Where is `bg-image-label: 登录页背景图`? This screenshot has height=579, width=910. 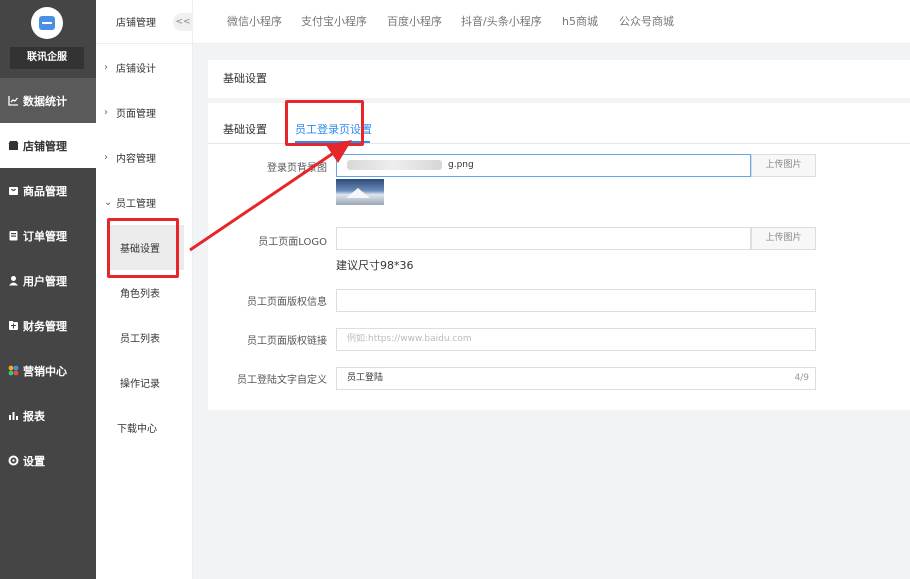 bg-image-label: 登录页背景图 is located at coordinates (297, 168).